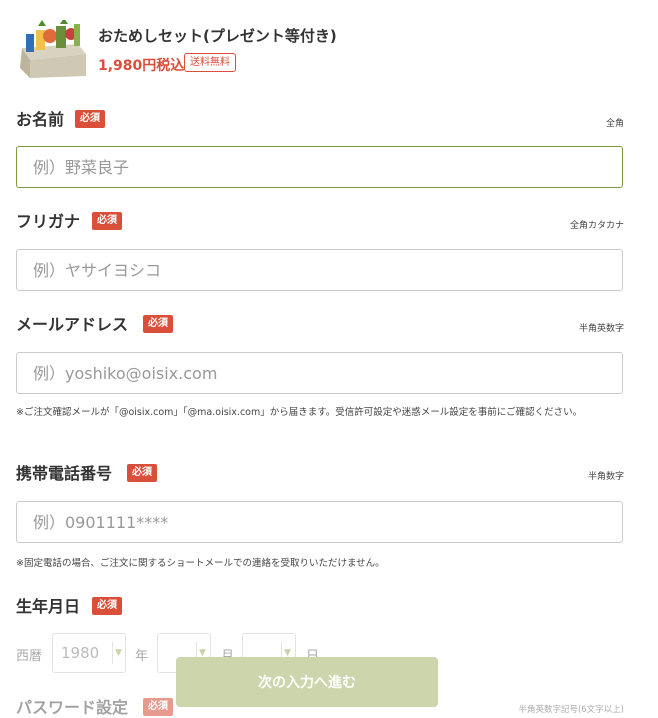 The height and width of the screenshot is (718, 658). Describe the element at coordinates (80, 653) in the screenshot. I see `birth-year-value: 1980` at that location.